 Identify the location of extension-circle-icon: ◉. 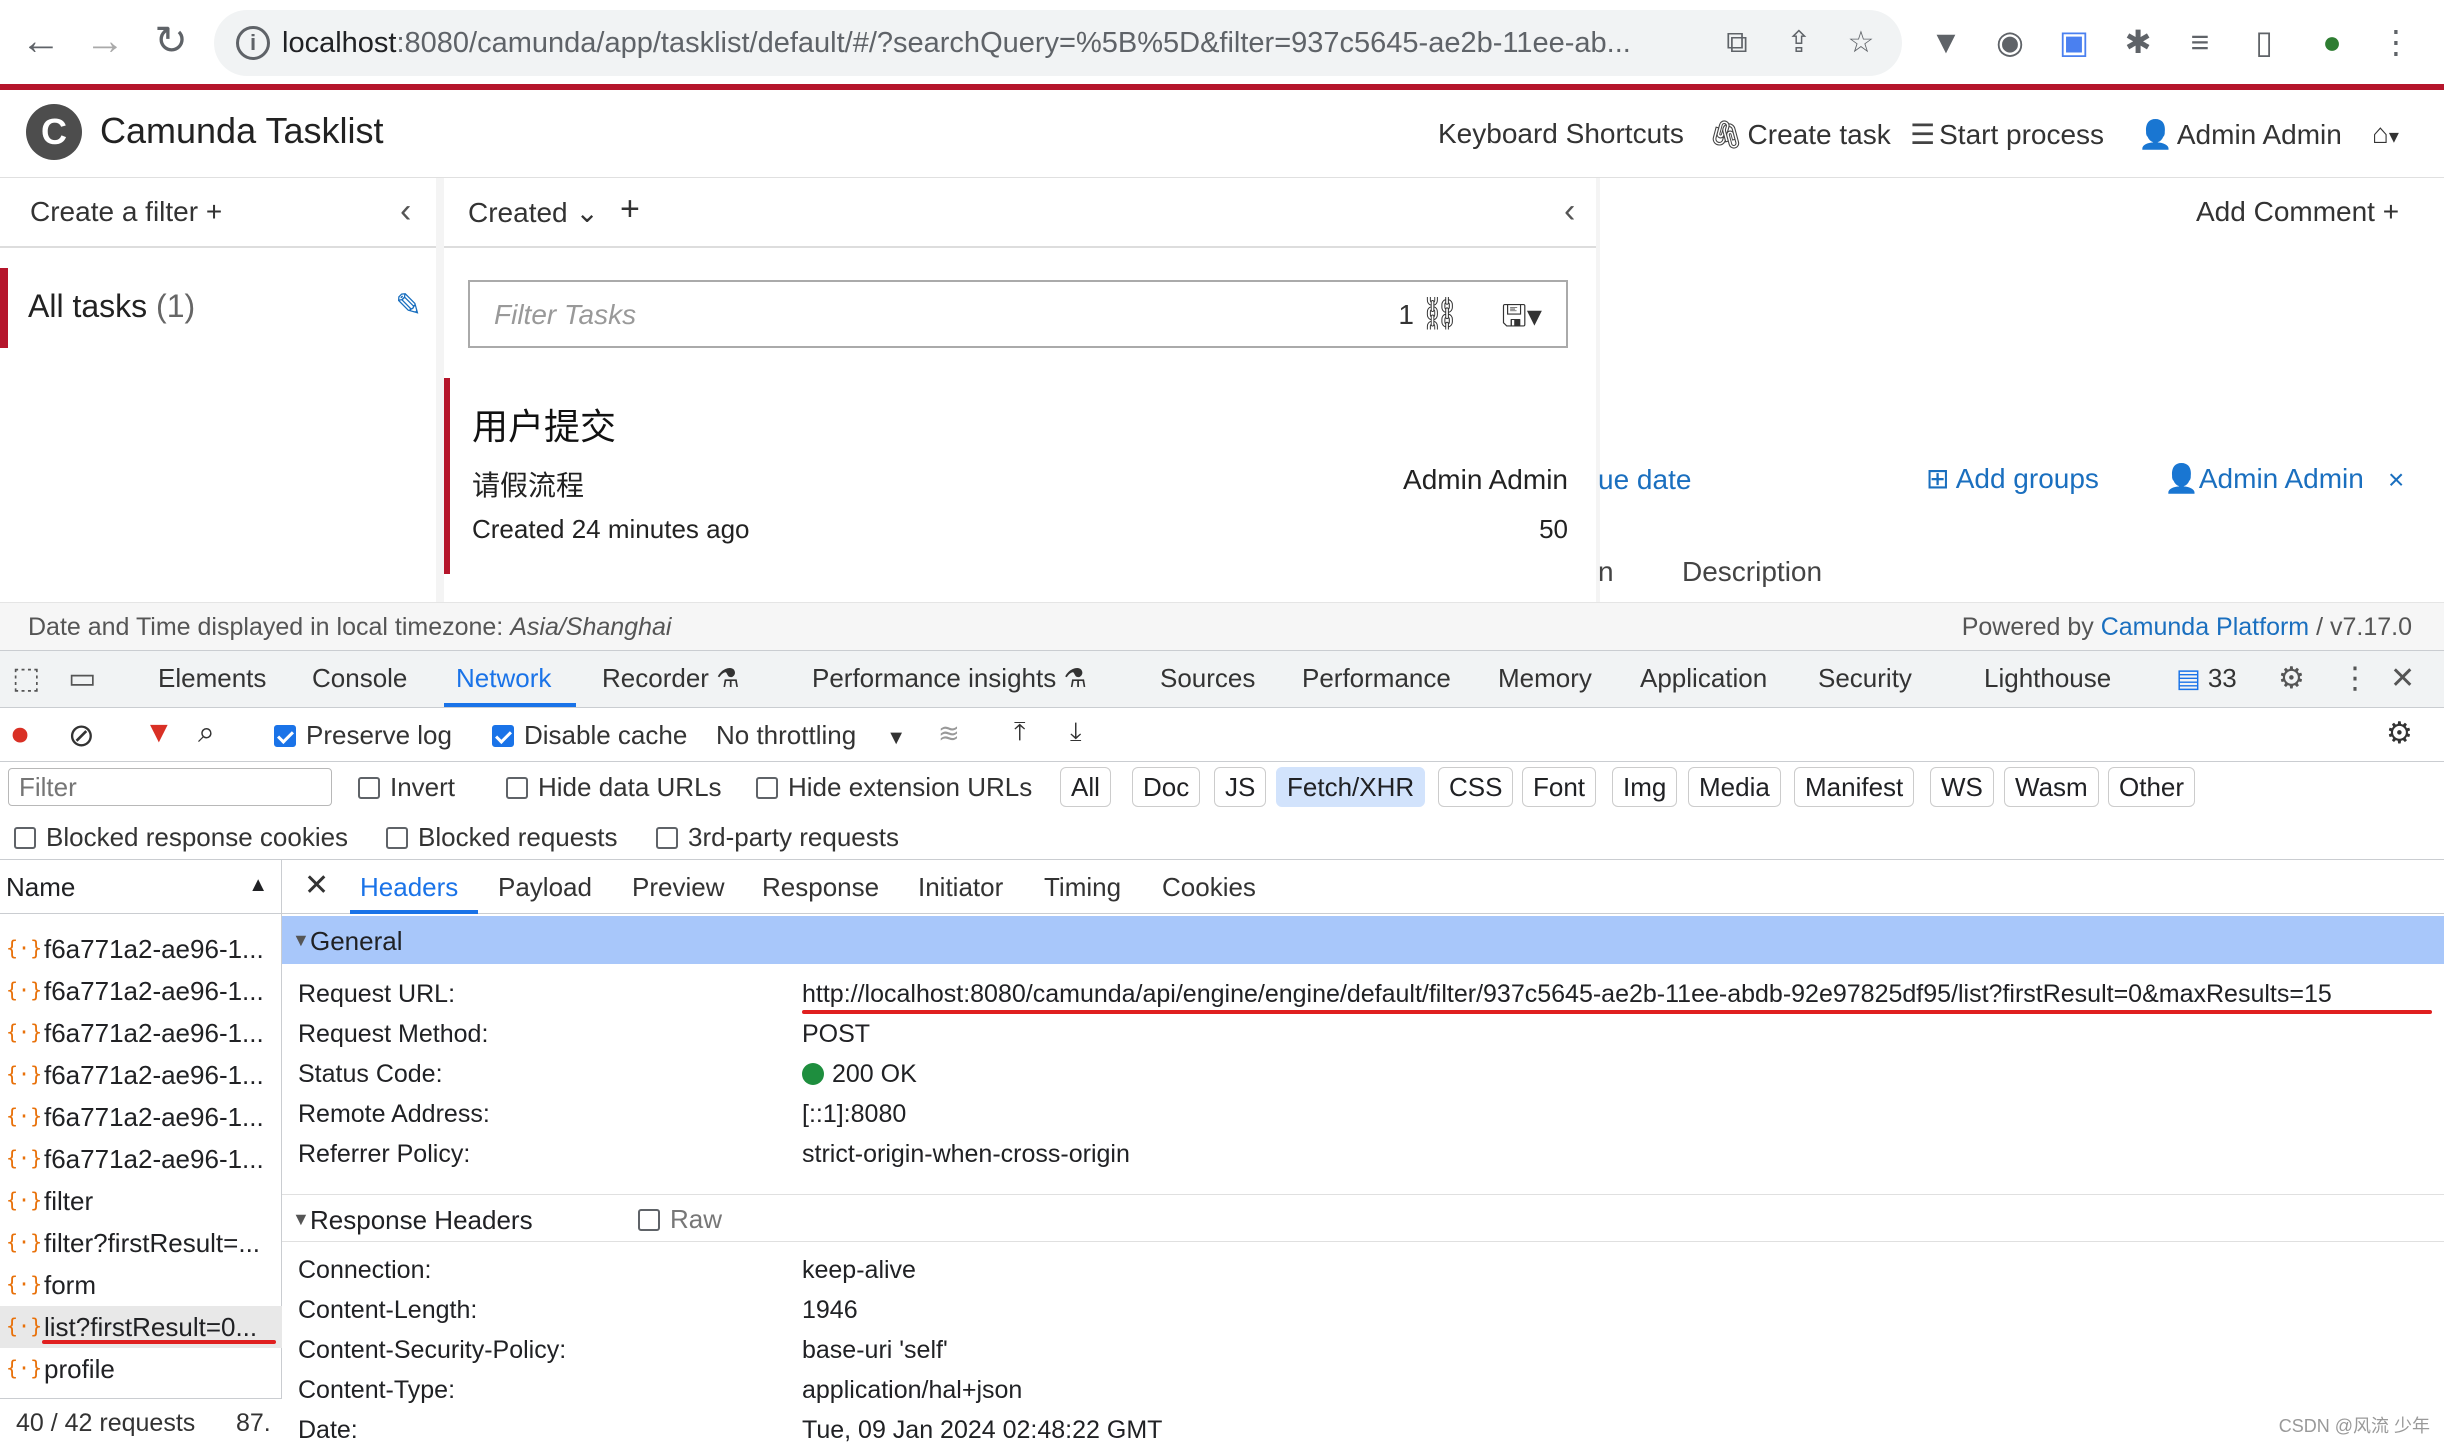
(2010, 42).